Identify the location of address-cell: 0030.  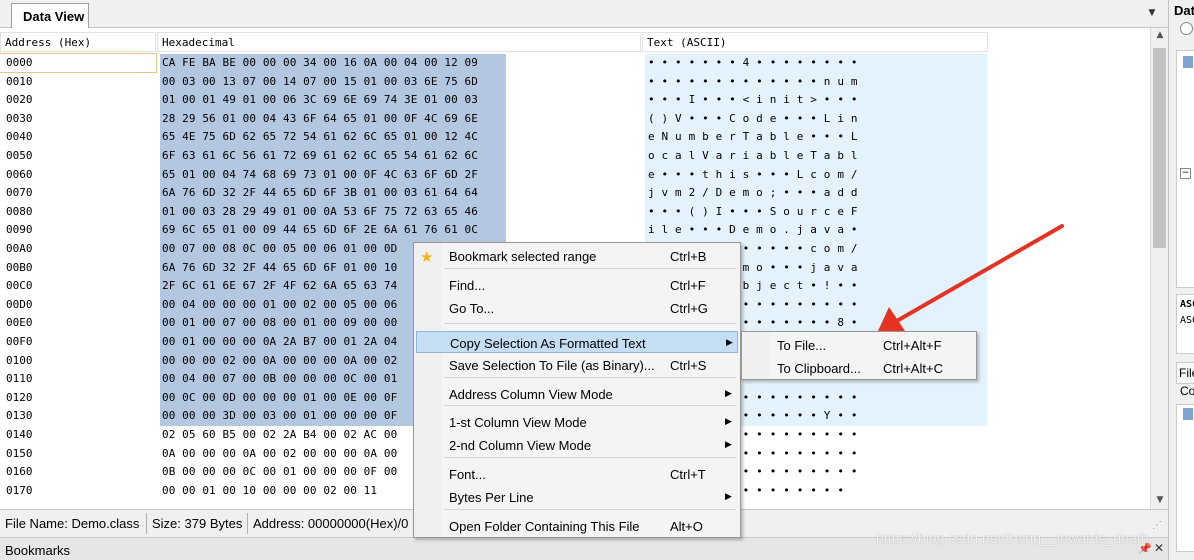
(66, 119).